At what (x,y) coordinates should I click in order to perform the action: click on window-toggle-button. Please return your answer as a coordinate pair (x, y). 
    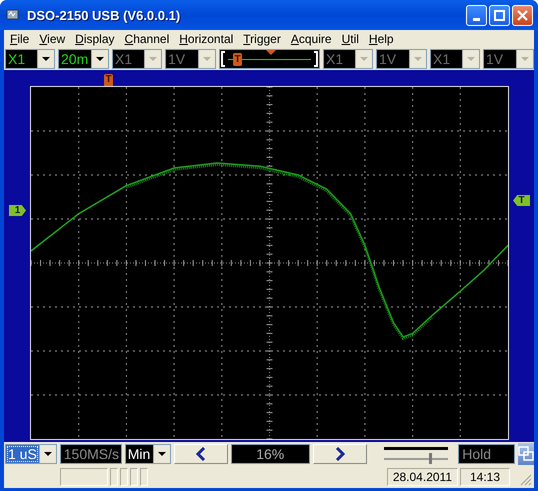
    Looking at the image, I should click on (526, 454).